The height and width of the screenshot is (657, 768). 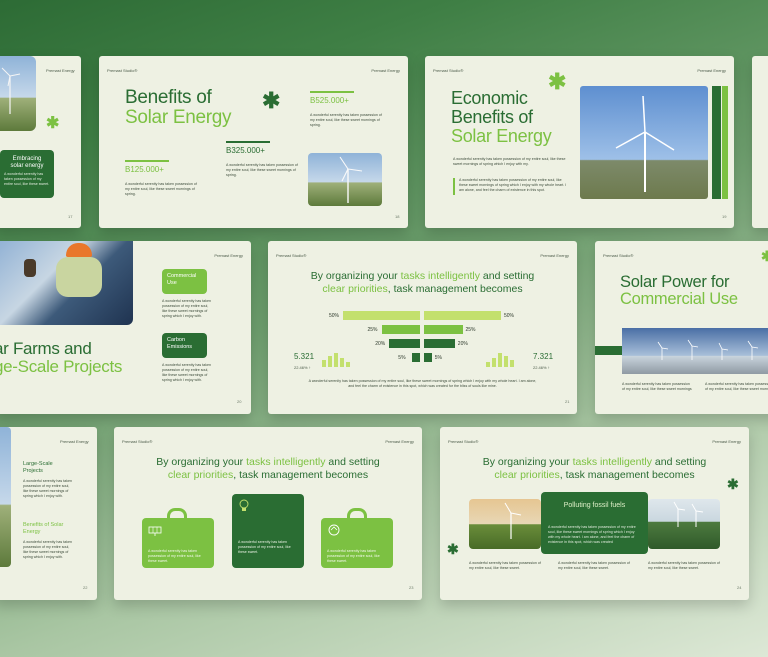 What do you see at coordinates (61, 366) in the screenshot?
I see `title-line-2: ge-Scale Projects` at bounding box center [61, 366].